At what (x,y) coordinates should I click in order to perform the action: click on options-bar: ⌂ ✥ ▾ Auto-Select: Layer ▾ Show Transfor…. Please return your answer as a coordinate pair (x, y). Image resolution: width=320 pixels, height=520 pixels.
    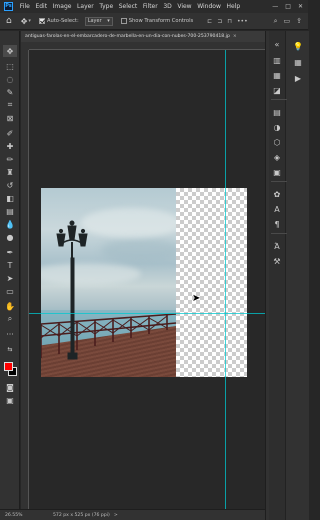
    Looking at the image, I should click on (154, 21).